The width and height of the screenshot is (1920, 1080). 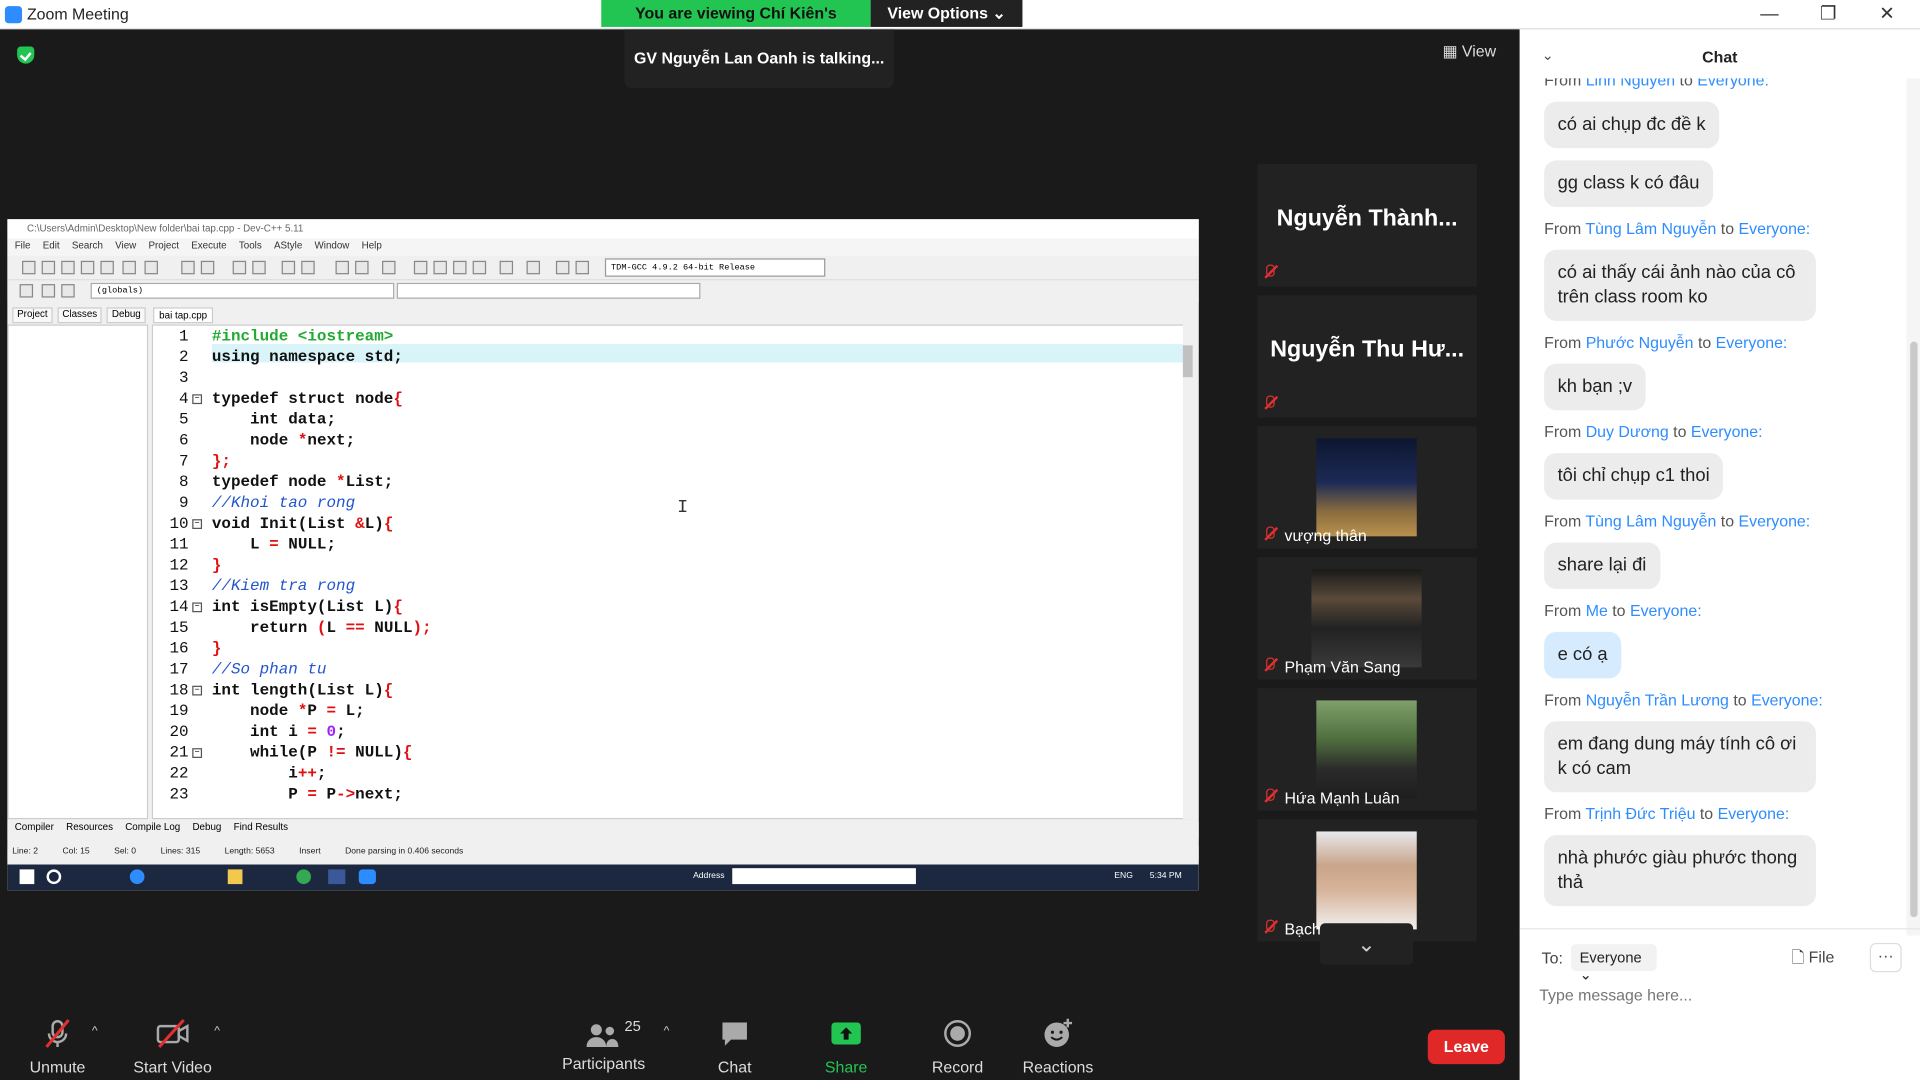 I want to click on audio-options-caret-icon: ^, so click(x=95, y=1031).